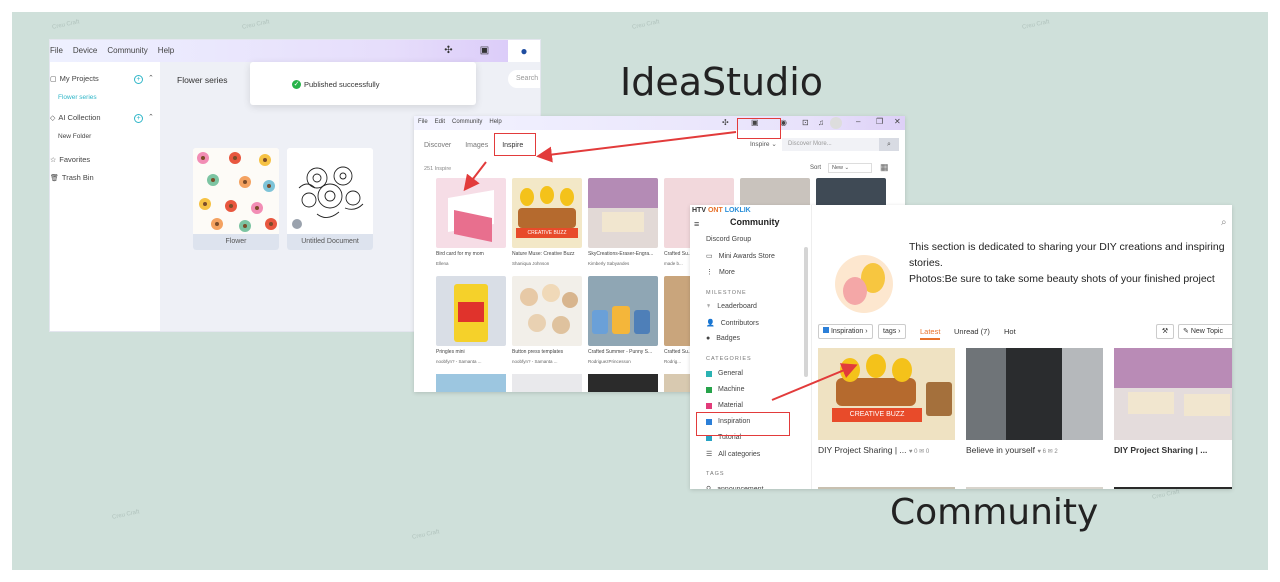 This screenshot has height=582, width=1280. What do you see at coordinates (814, 382) in the screenshot?
I see `arrow-to-topic` at bounding box center [814, 382].